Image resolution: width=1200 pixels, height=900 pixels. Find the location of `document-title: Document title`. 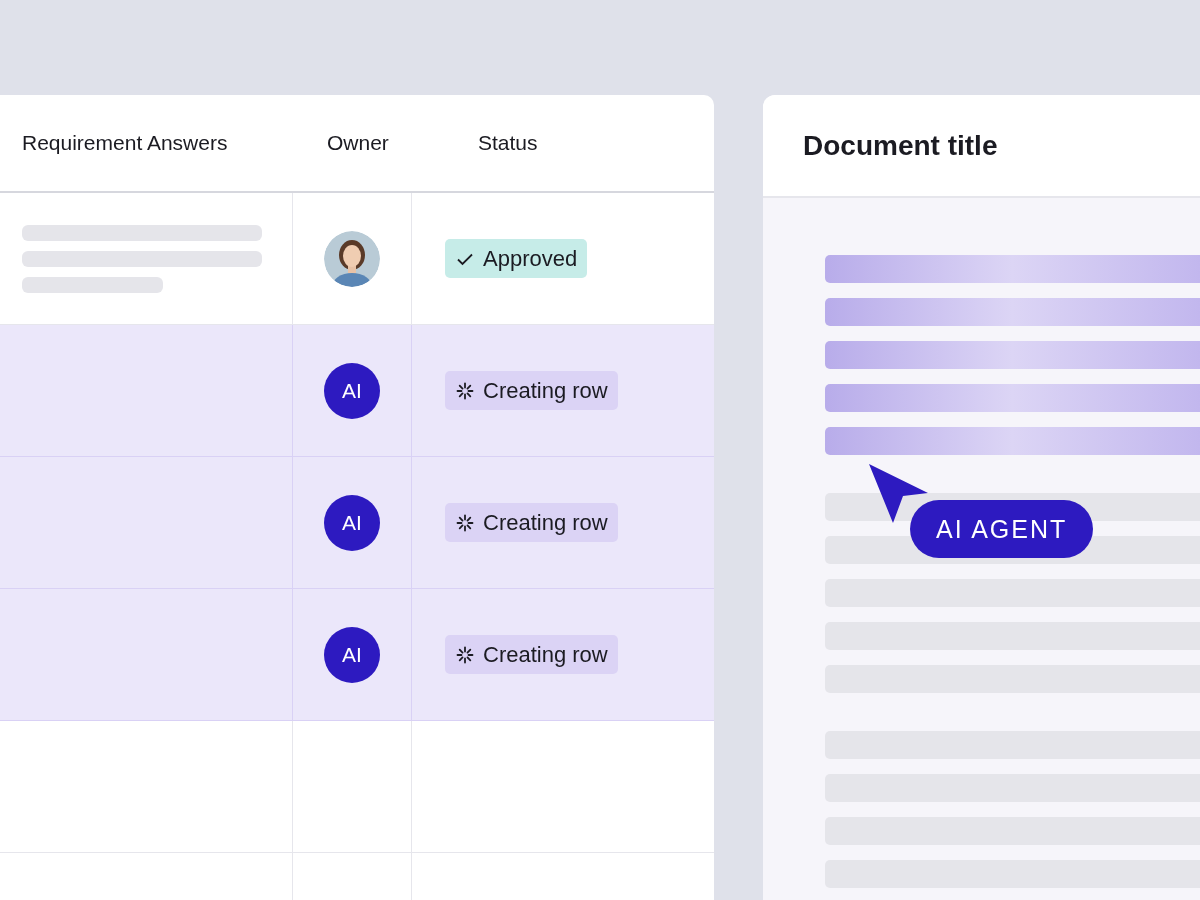

document-title: Document title is located at coordinates (900, 145).